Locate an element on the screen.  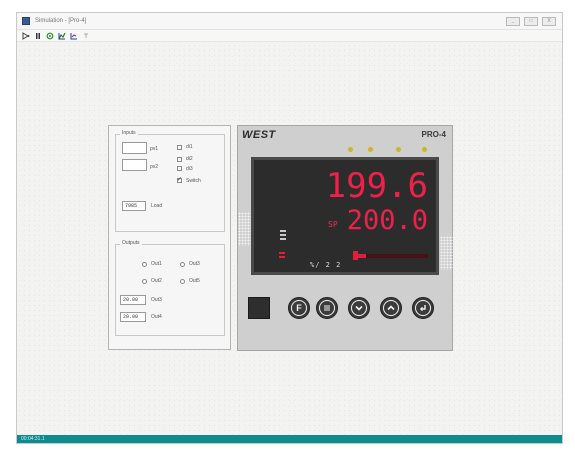
title-bar: Simulation - [Pro-4] _ □ X is located at coordinates (289, 21).